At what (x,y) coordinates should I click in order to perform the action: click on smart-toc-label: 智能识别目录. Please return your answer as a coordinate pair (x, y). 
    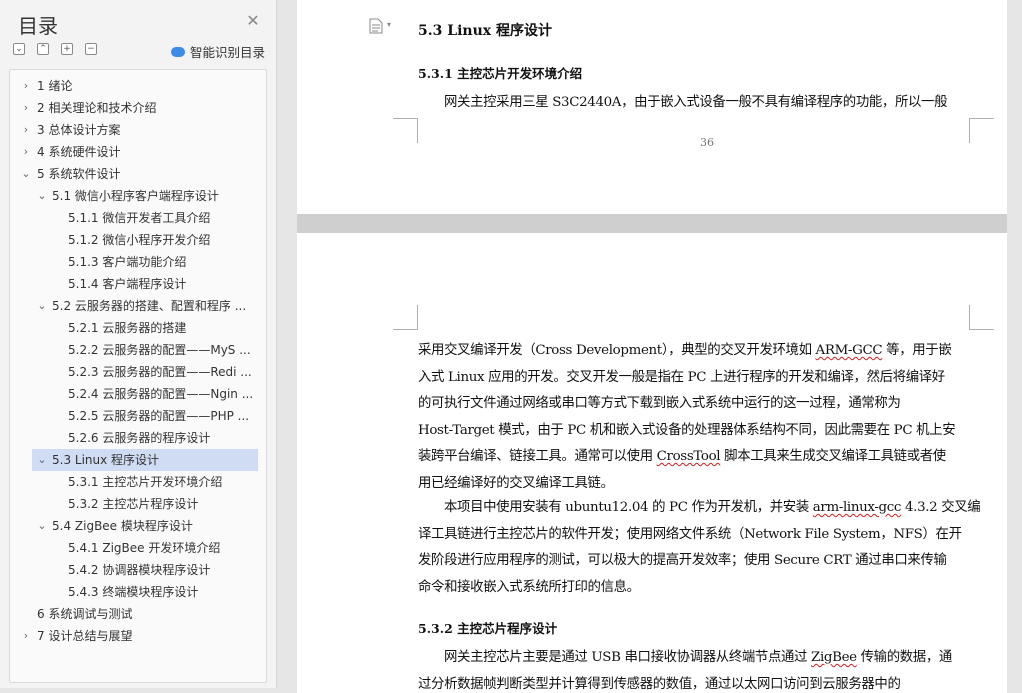
    Looking at the image, I should click on (228, 52).